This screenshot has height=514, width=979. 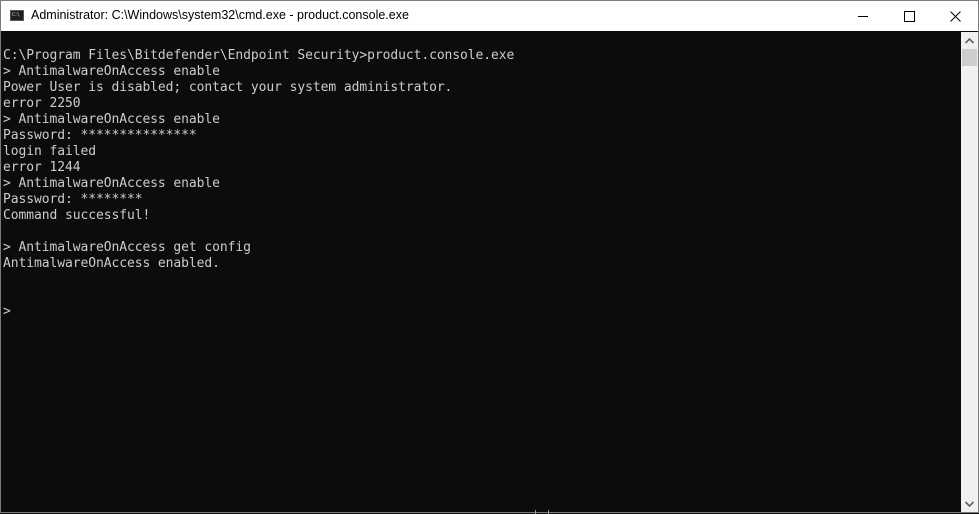 I want to click on minimize-icon, so click(x=863, y=16).